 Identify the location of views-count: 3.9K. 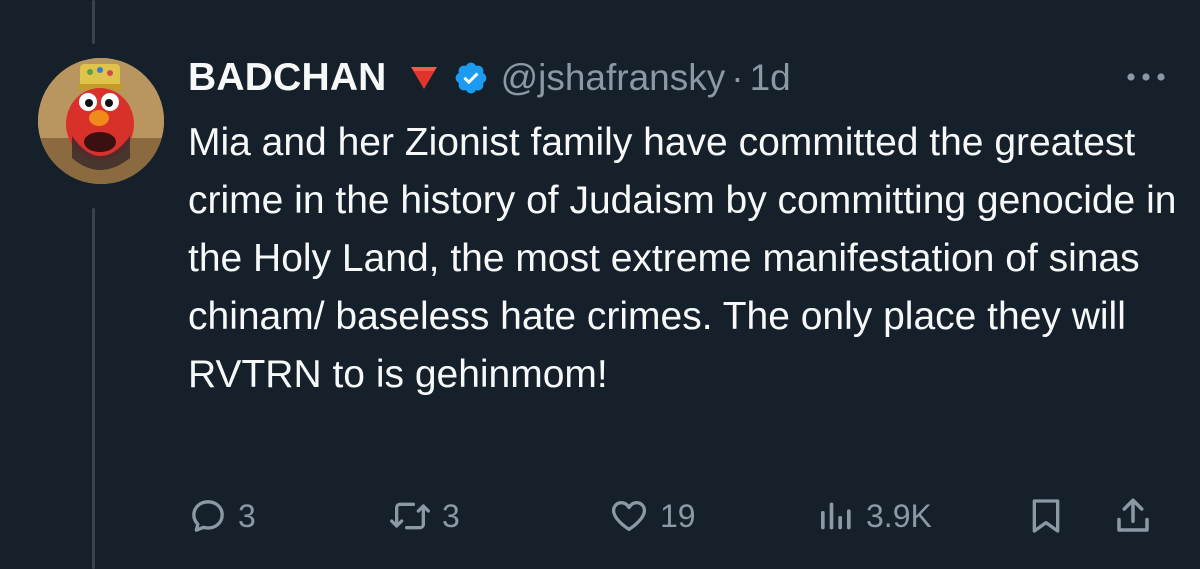
(899, 515).